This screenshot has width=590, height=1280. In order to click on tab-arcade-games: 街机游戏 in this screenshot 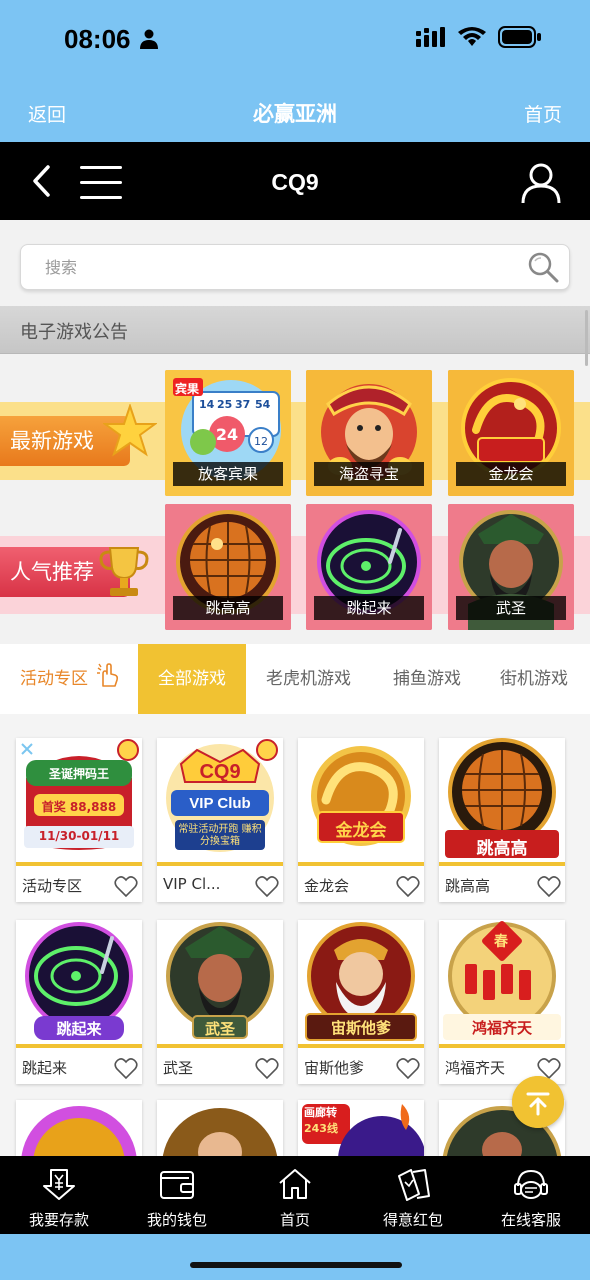, I will do `click(534, 679)`.